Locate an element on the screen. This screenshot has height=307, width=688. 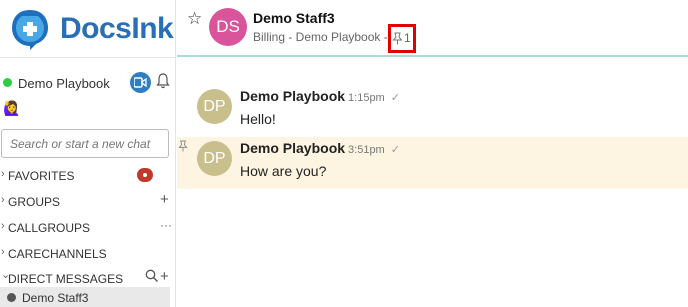
section-direct-messages: ⌄ DIRECT MESSAGES + is located at coordinates (88, 278).